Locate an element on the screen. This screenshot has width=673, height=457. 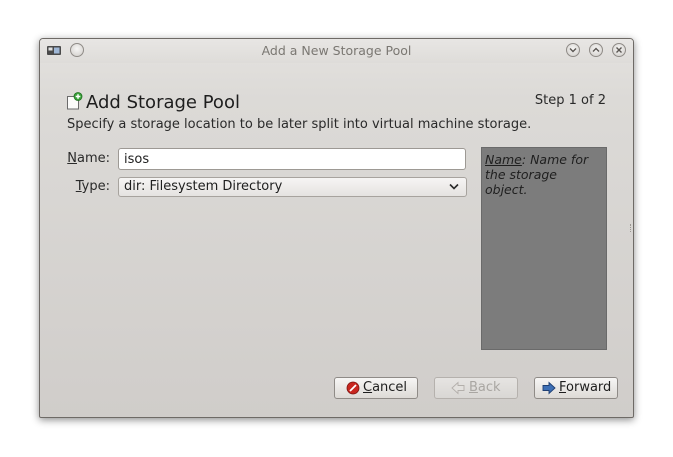
title-bar: Add a New Storage Pool is located at coordinates (336, 51).